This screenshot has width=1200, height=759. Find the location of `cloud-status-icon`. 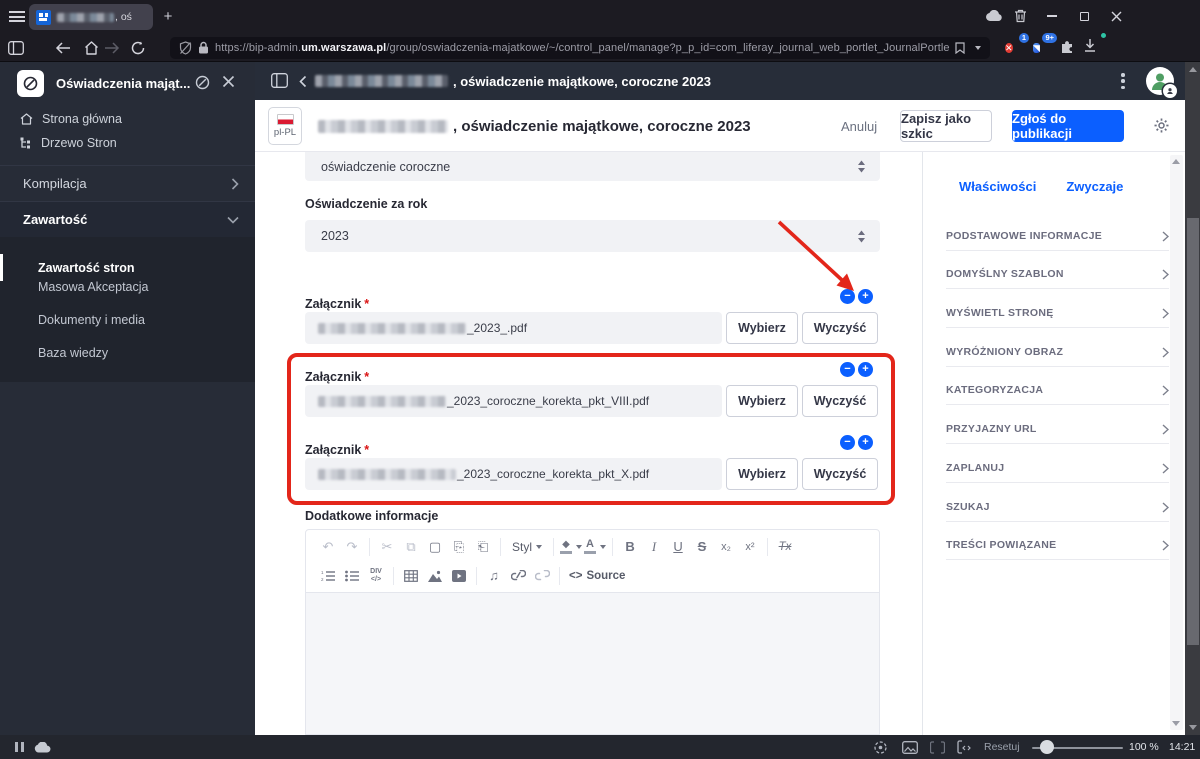

cloud-status-icon is located at coordinates (42, 747).